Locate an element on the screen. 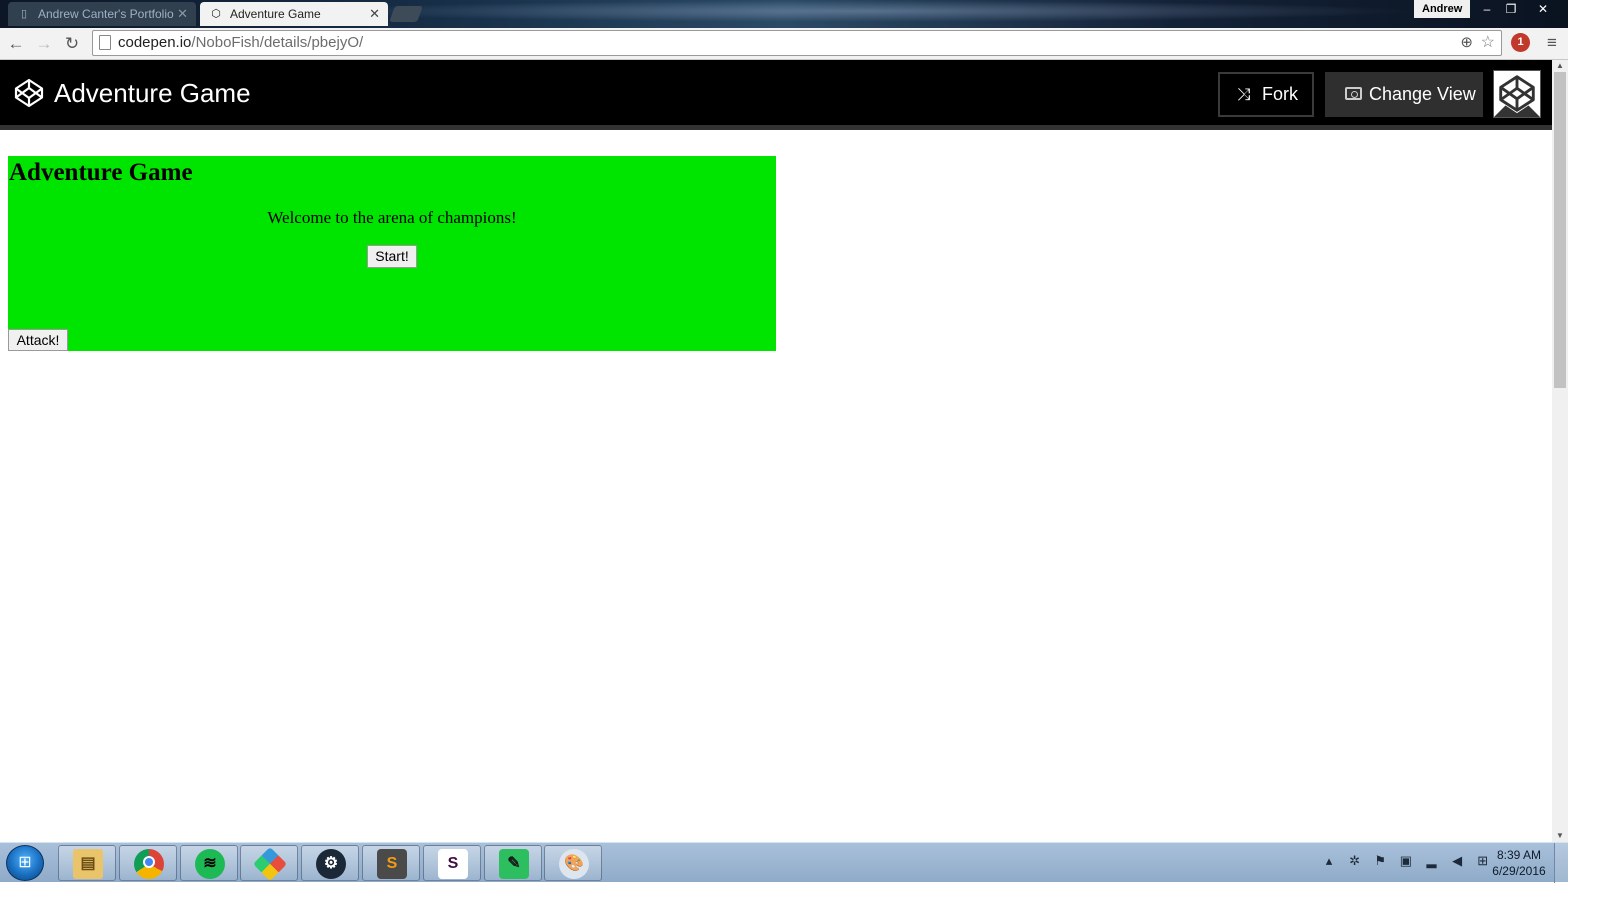  taskbar-slack: S is located at coordinates (452, 863).